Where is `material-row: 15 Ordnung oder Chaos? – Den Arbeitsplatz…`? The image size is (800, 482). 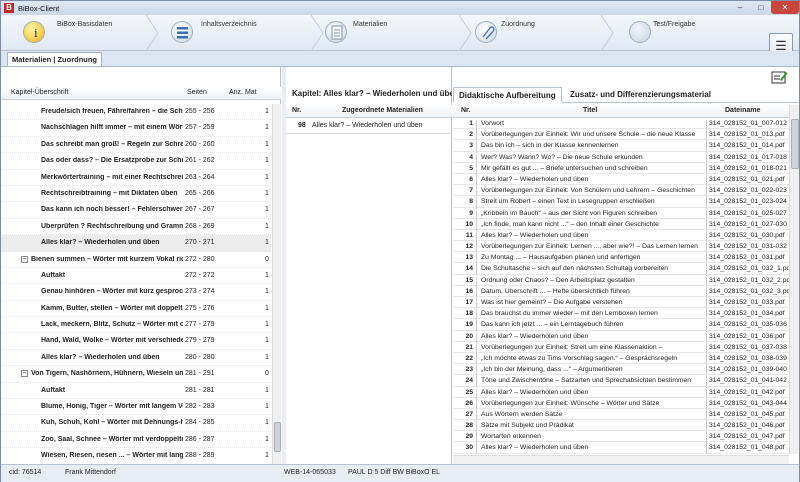 material-row: 15 Ordnung oder Chaos? – Den Arbeitsplatz… is located at coordinates (621, 281).